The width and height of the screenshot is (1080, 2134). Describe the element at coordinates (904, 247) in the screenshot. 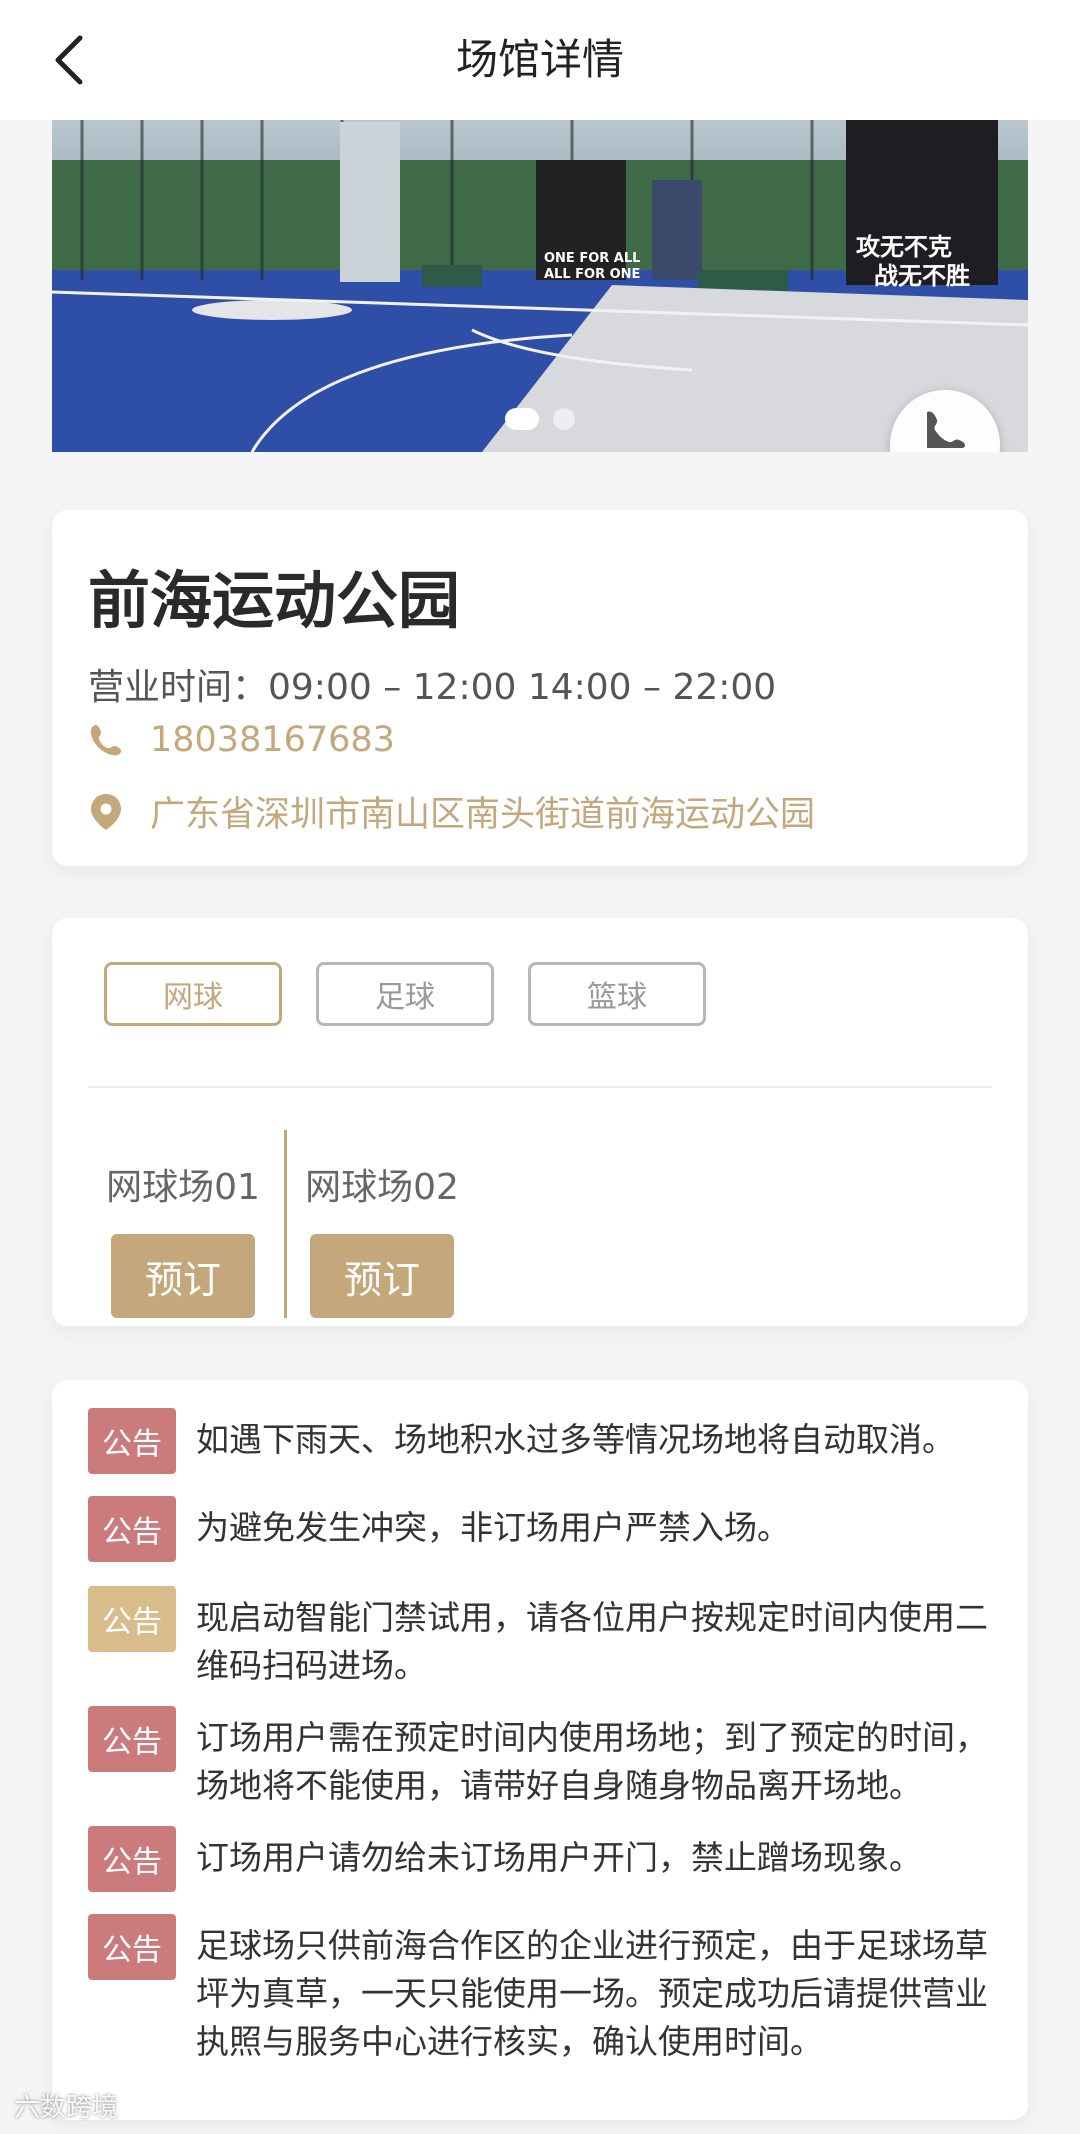

I see `banner-slogan: 攻无不克` at that location.